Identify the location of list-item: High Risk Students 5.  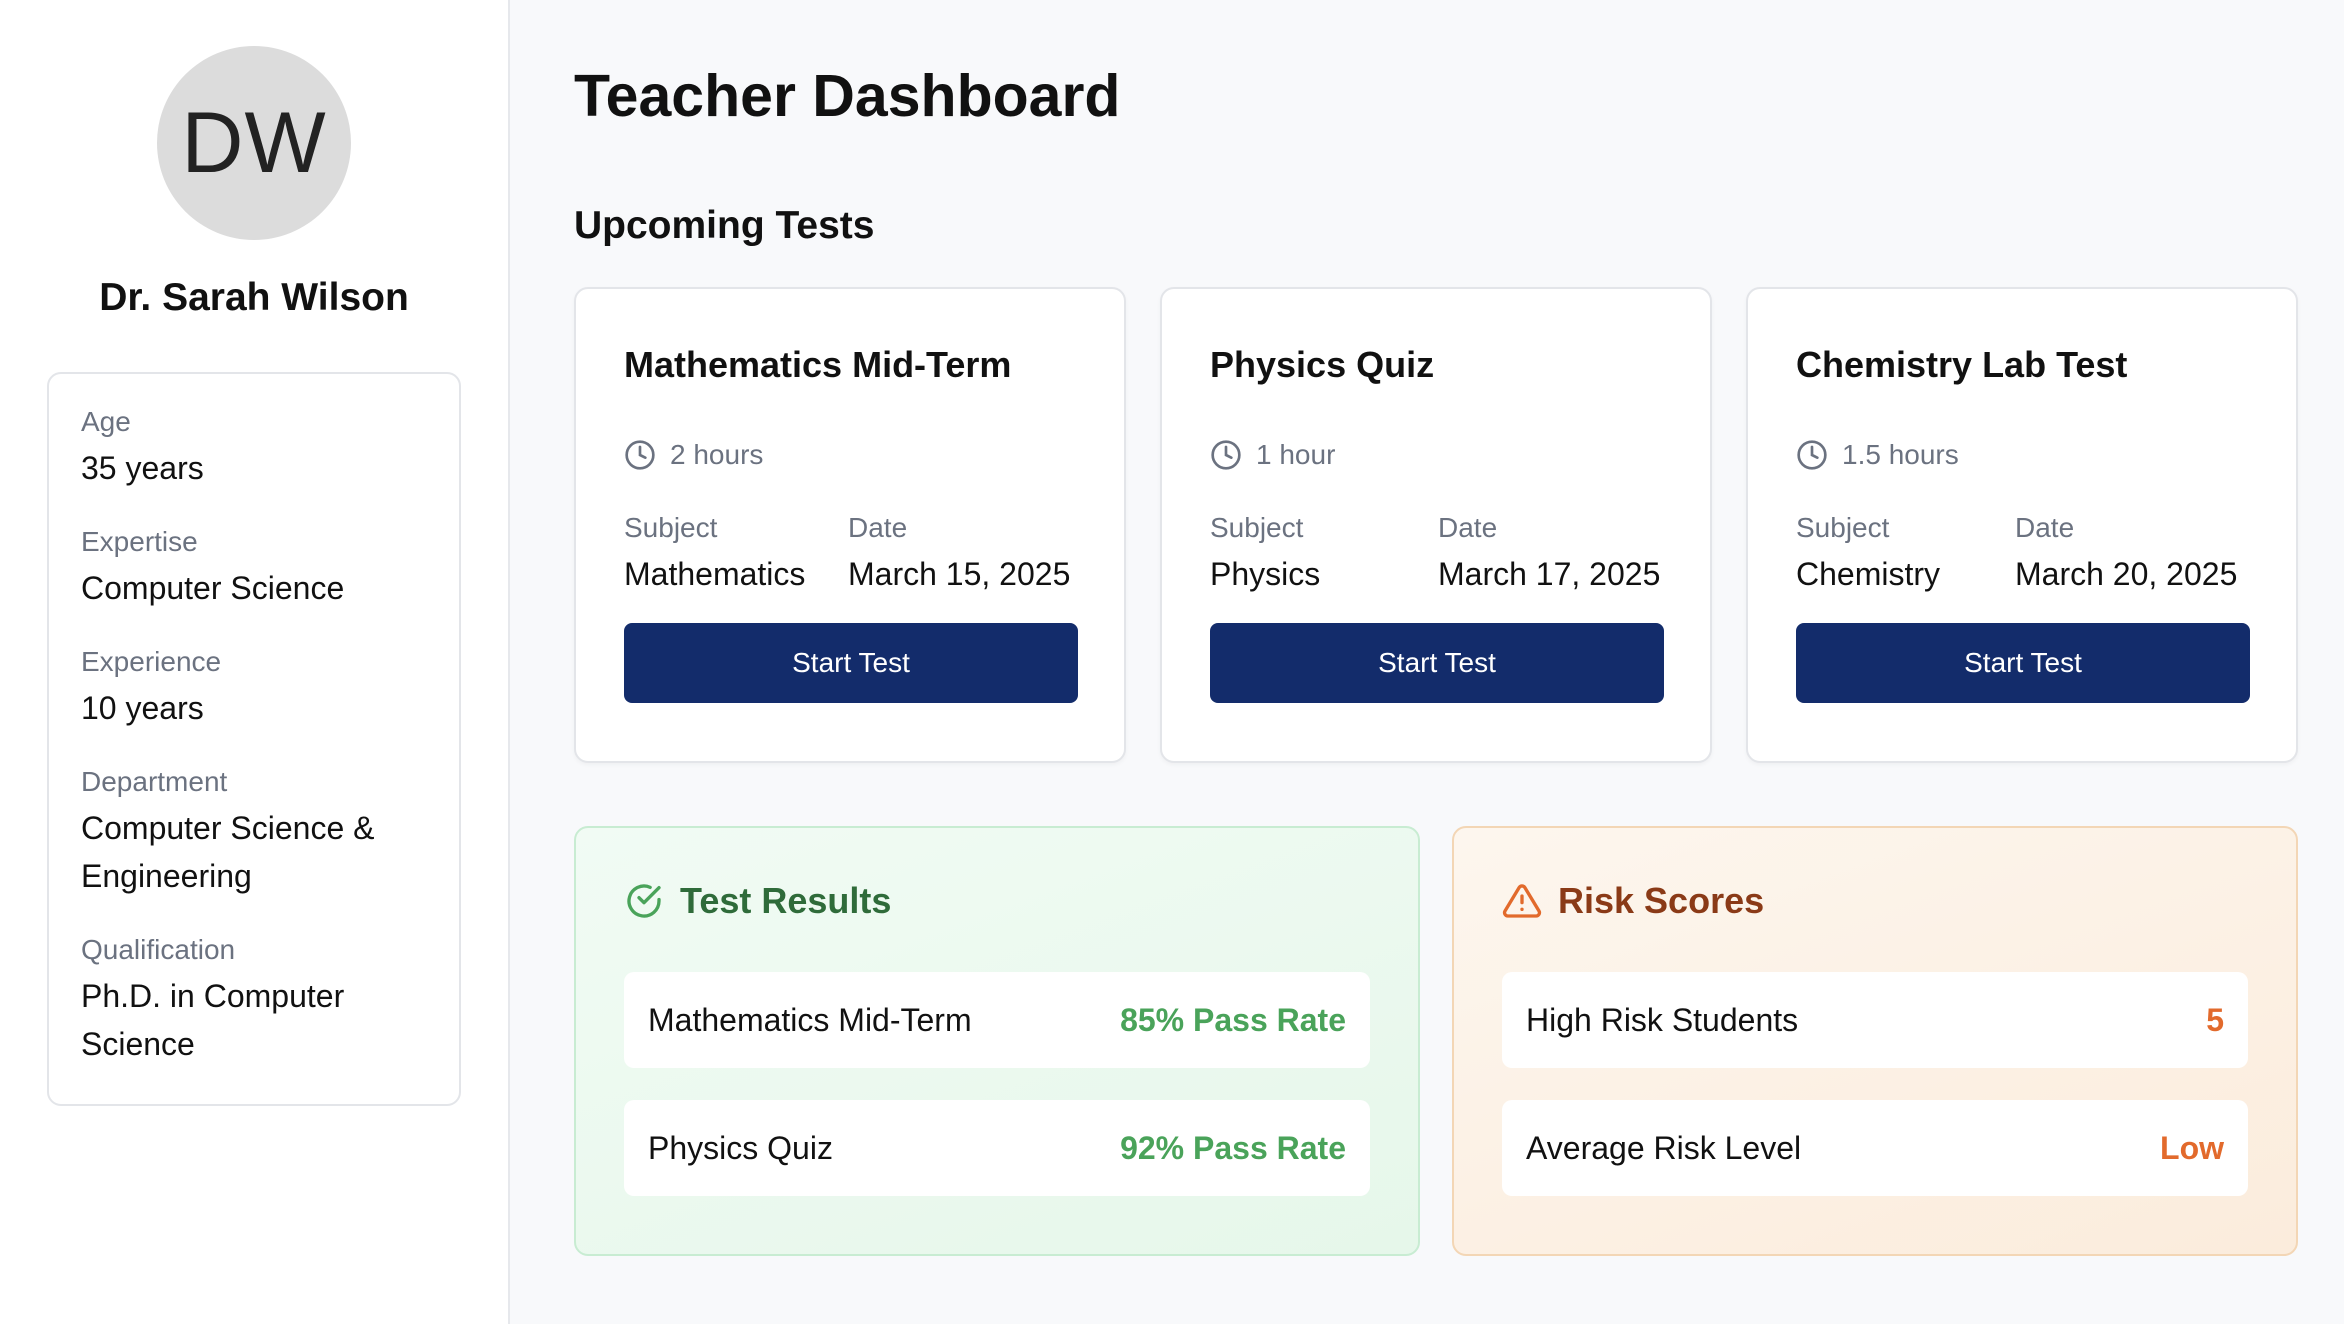
(1875, 1020).